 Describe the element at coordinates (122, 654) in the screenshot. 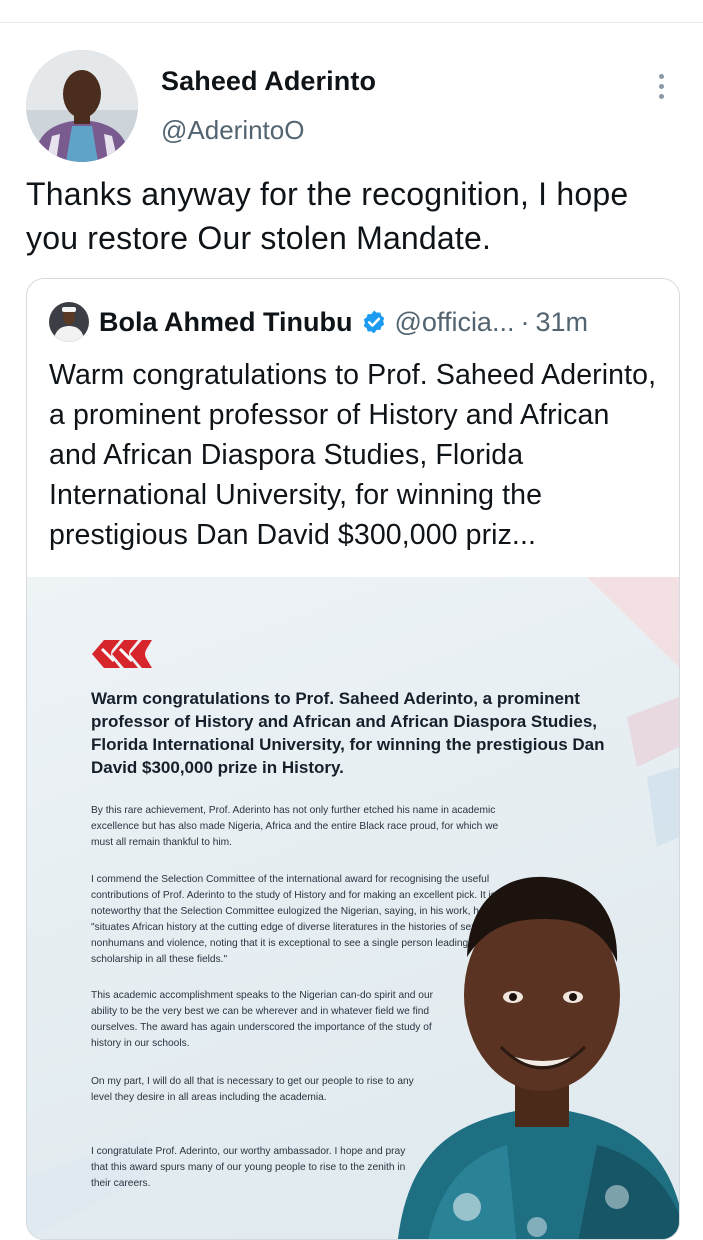

I see `red-chain-logo-icon` at that location.